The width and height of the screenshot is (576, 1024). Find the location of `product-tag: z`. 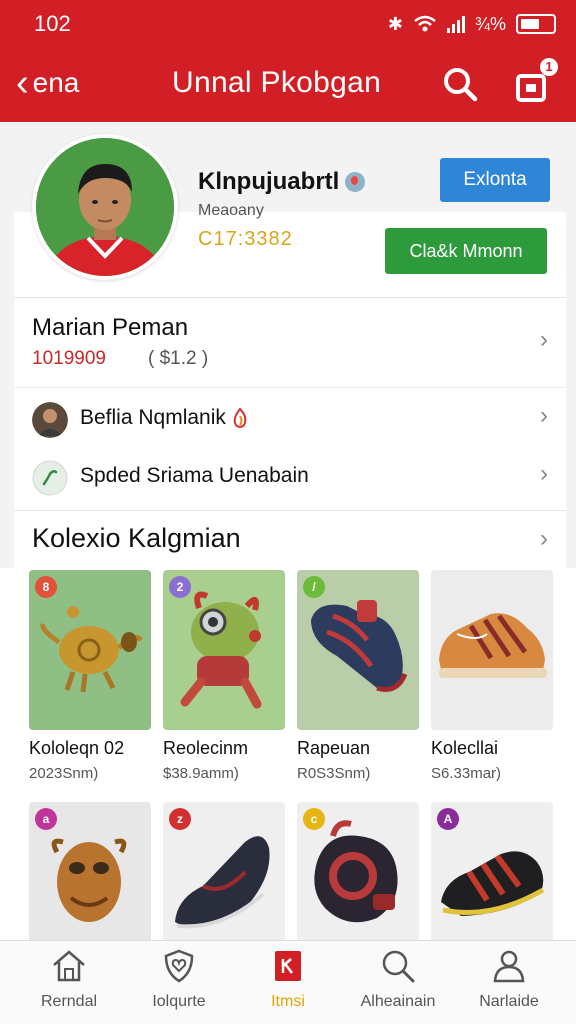

product-tag: z is located at coordinates (180, 819).